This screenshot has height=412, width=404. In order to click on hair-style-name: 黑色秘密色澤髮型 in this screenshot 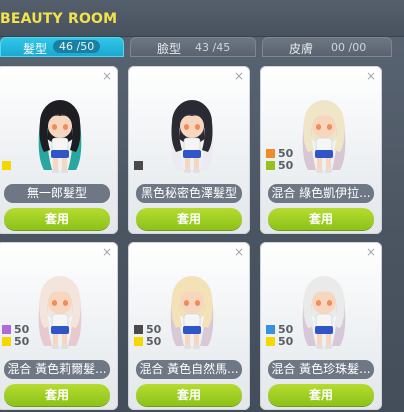, I will do `click(189, 193)`.